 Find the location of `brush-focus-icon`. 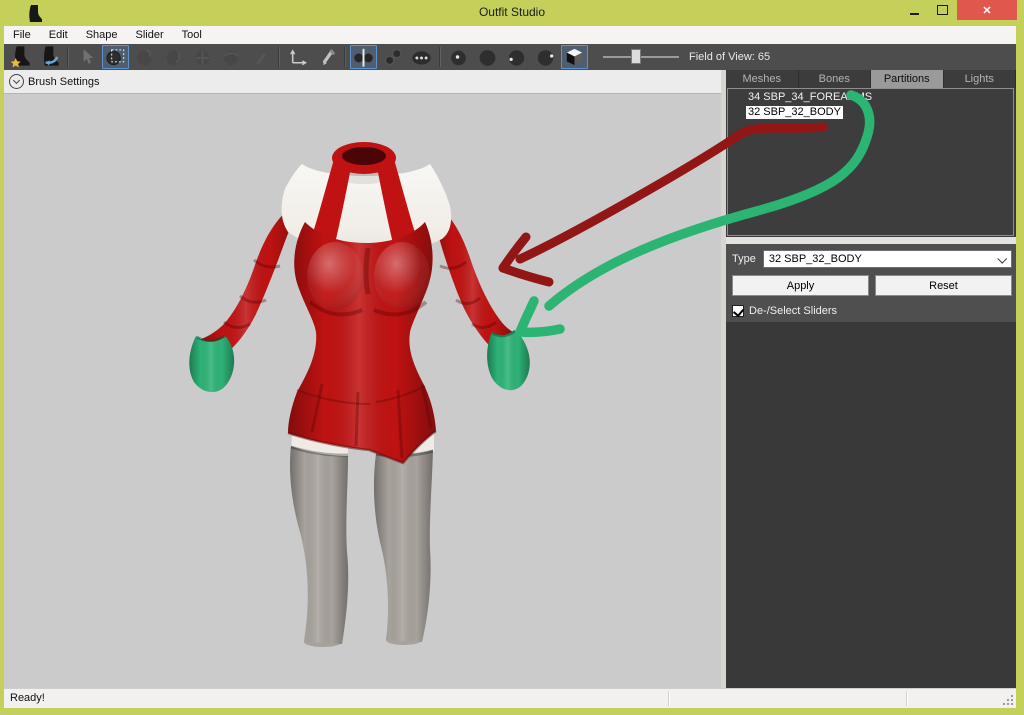

brush-focus-icon is located at coordinates (516, 58).